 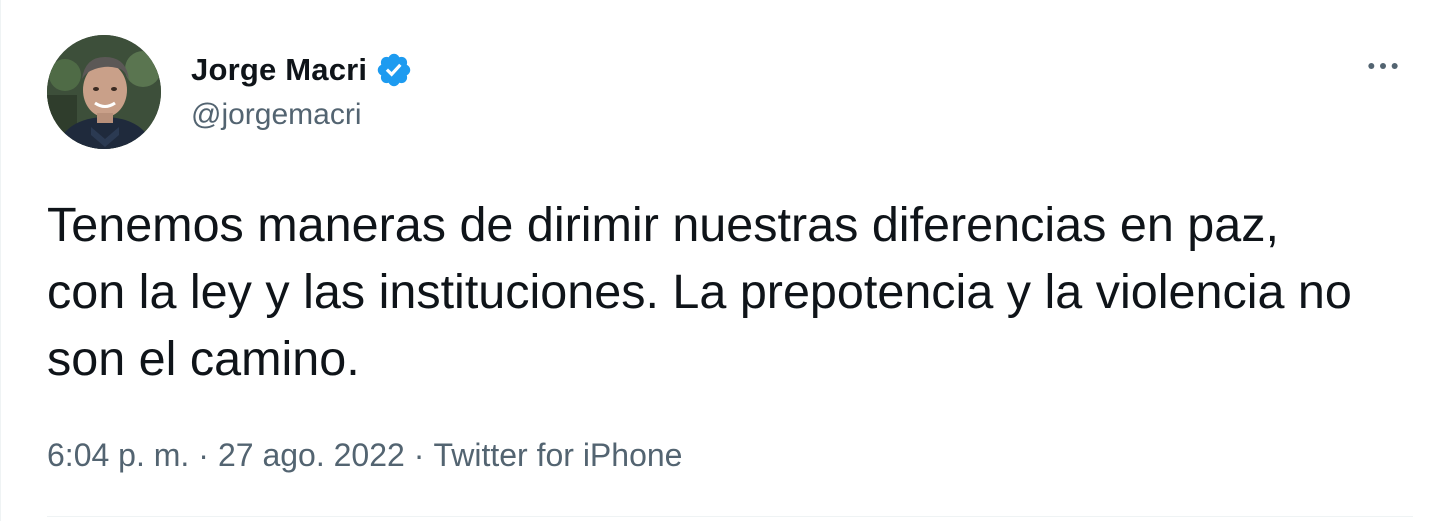 What do you see at coordinates (118, 455) in the screenshot?
I see `tweet-time: 6:04 p. m.` at bounding box center [118, 455].